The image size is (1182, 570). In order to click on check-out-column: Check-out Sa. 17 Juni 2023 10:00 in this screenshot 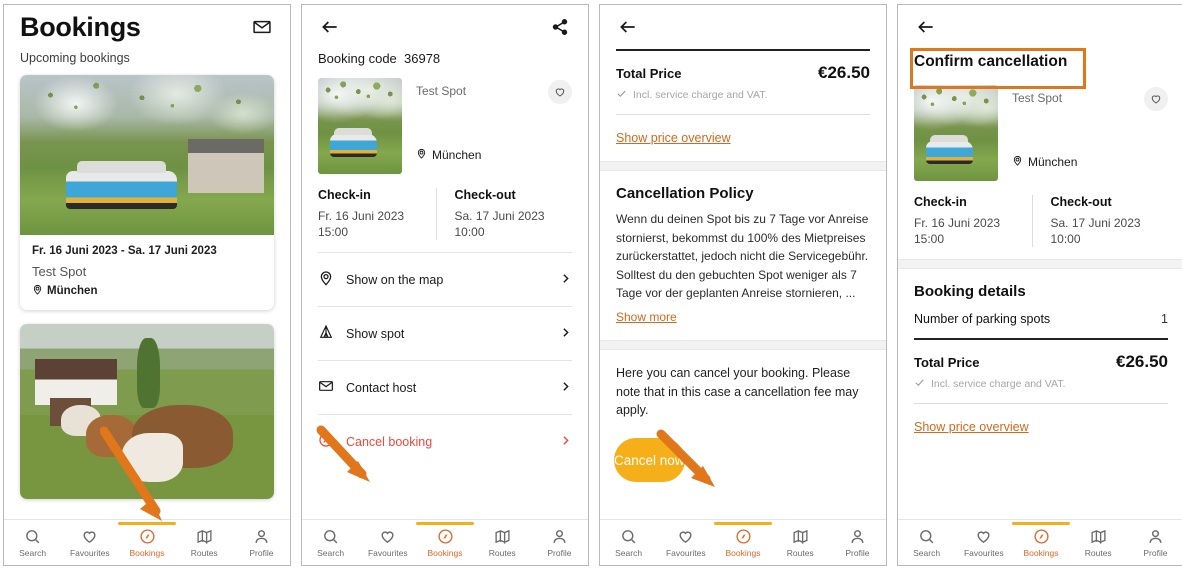, I will do `click(1100, 221)`.